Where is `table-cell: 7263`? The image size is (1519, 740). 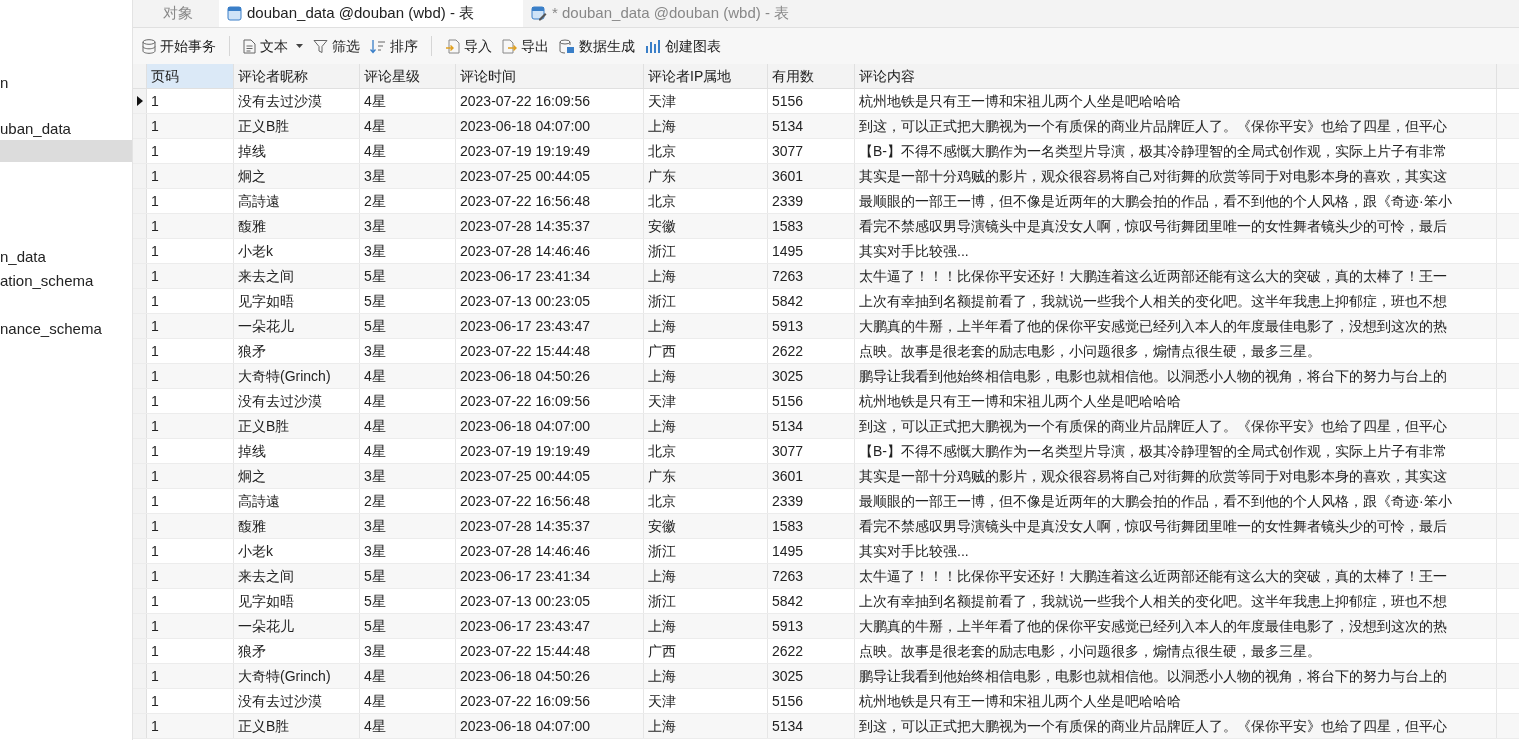
table-cell: 7263 is located at coordinates (811, 576).